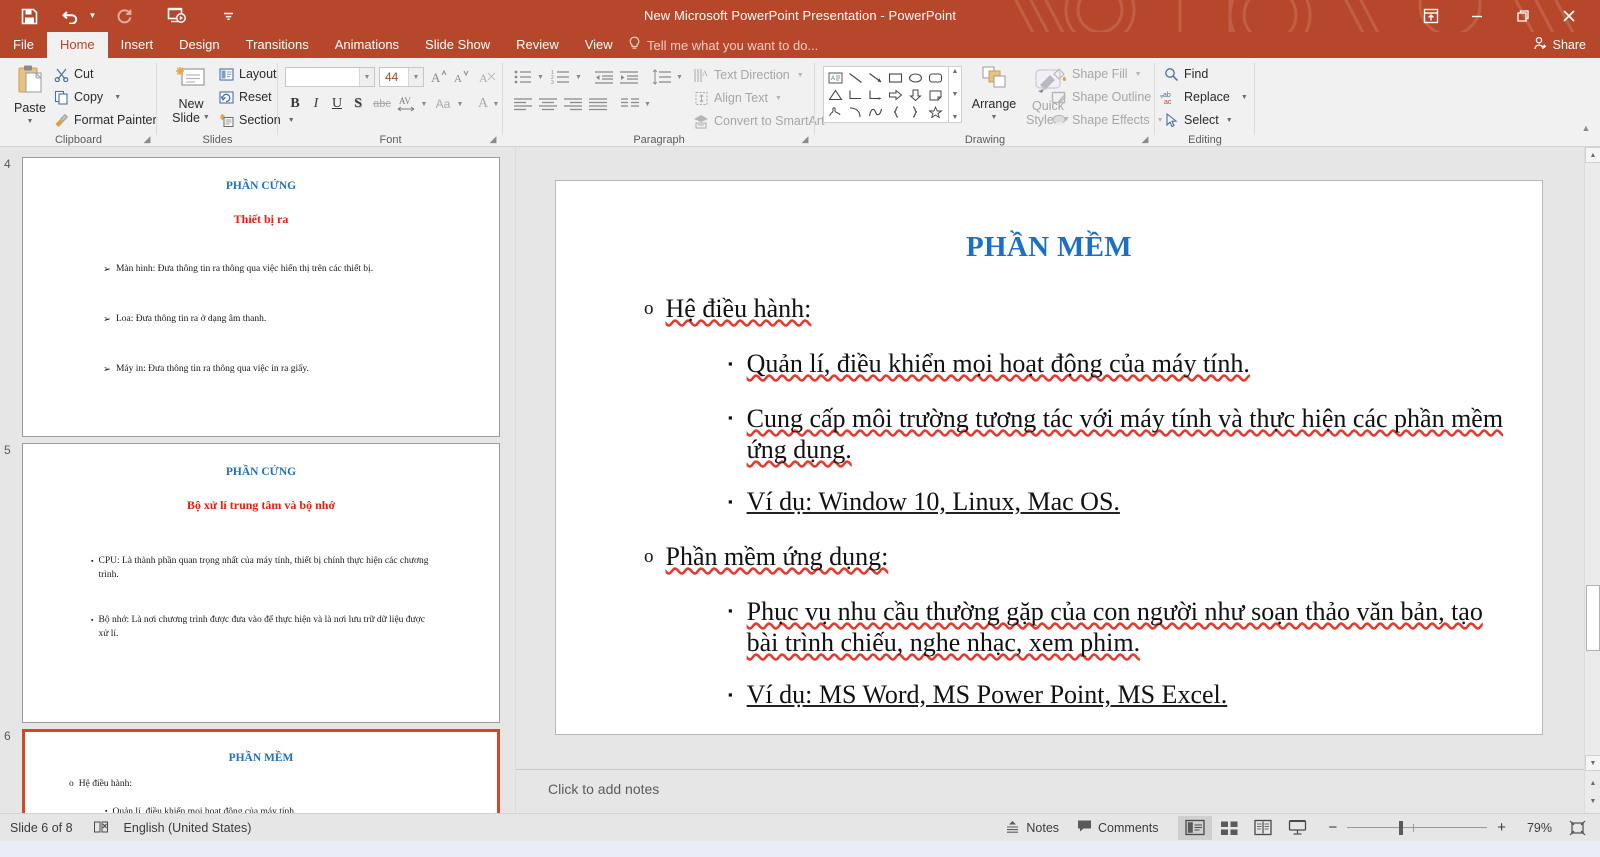 The image size is (1600, 857). Describe the element at coordinates (176, 16) in the screenshot. I see `start-from-beginning-icon` at that location.